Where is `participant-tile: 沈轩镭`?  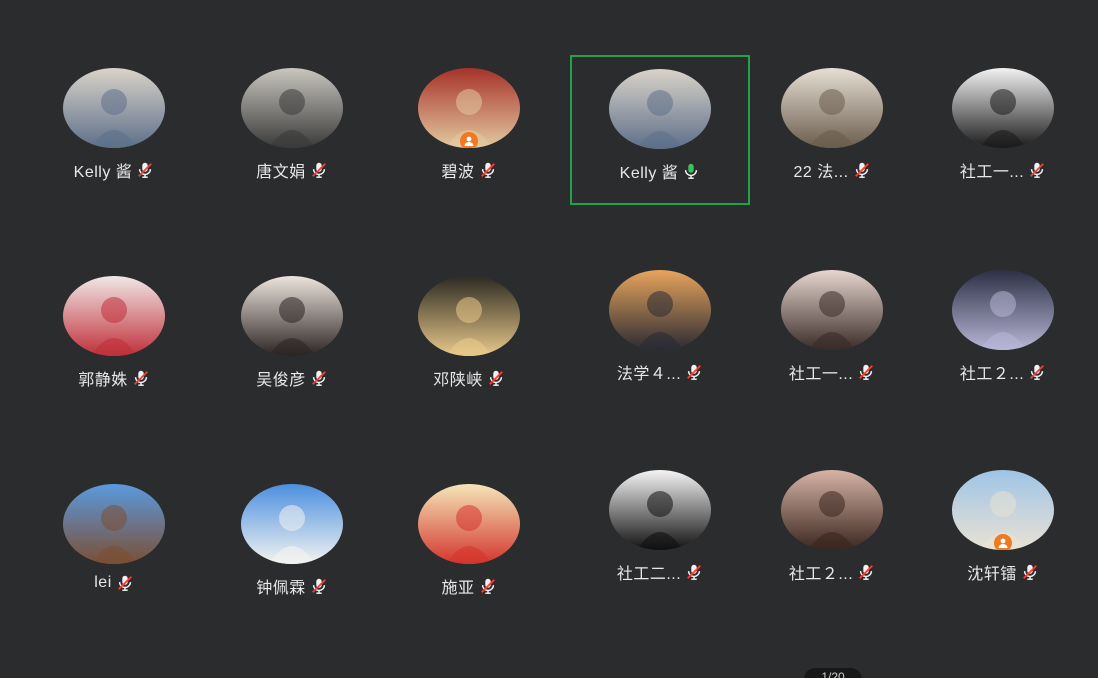
participant-tile: 沈轩镭 is located at coordinates (1003, 527).